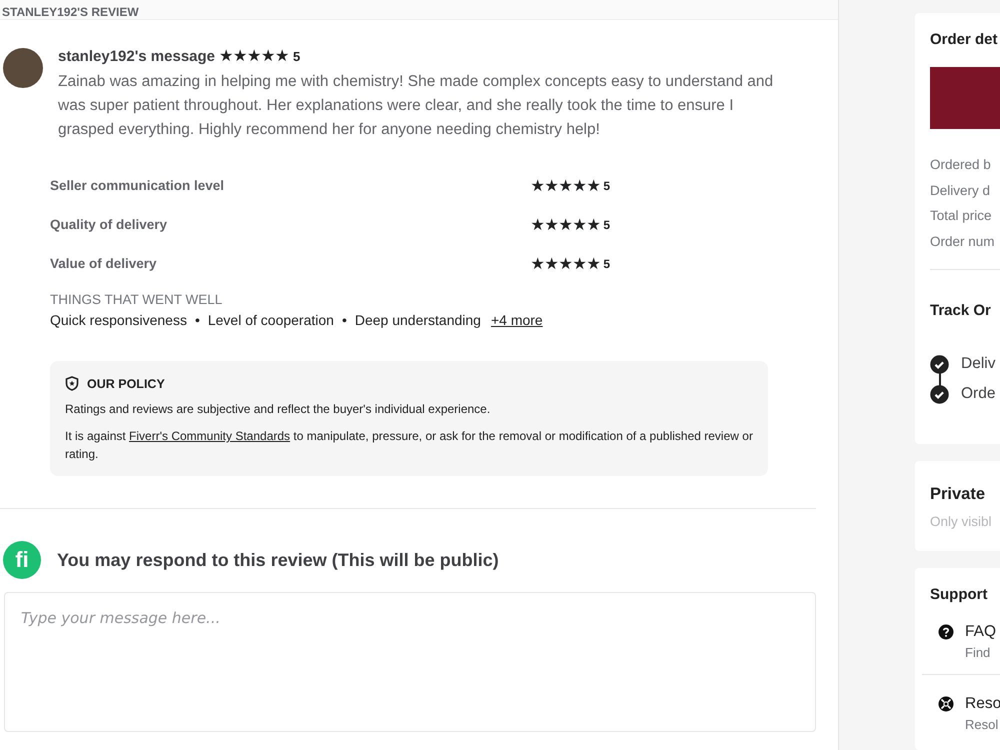 Image resolution: width=1000 pixels, height=750 pixels. Describe the element at coordinates (946, 632) in the screenshot. I see `question-icon` at that location.